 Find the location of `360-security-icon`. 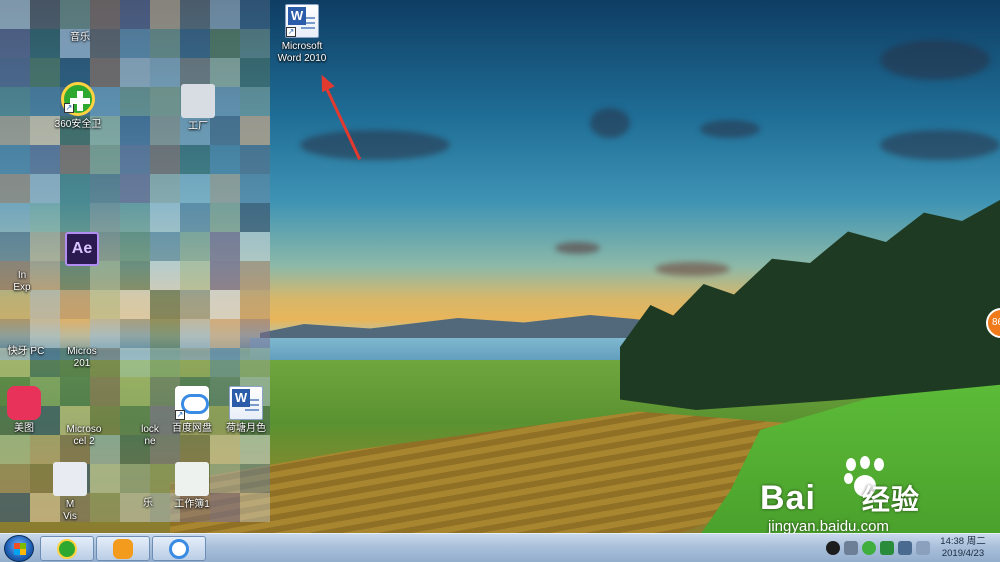

360-security-icon is located at coordinates (67, 549).